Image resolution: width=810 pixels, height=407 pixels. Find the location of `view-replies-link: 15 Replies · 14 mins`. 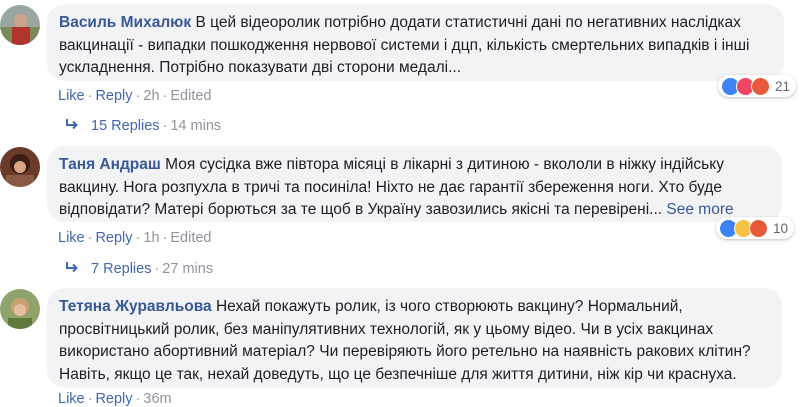

view-replies-link: 15 Replies · 14 mins is located at coordinates (143, 126).